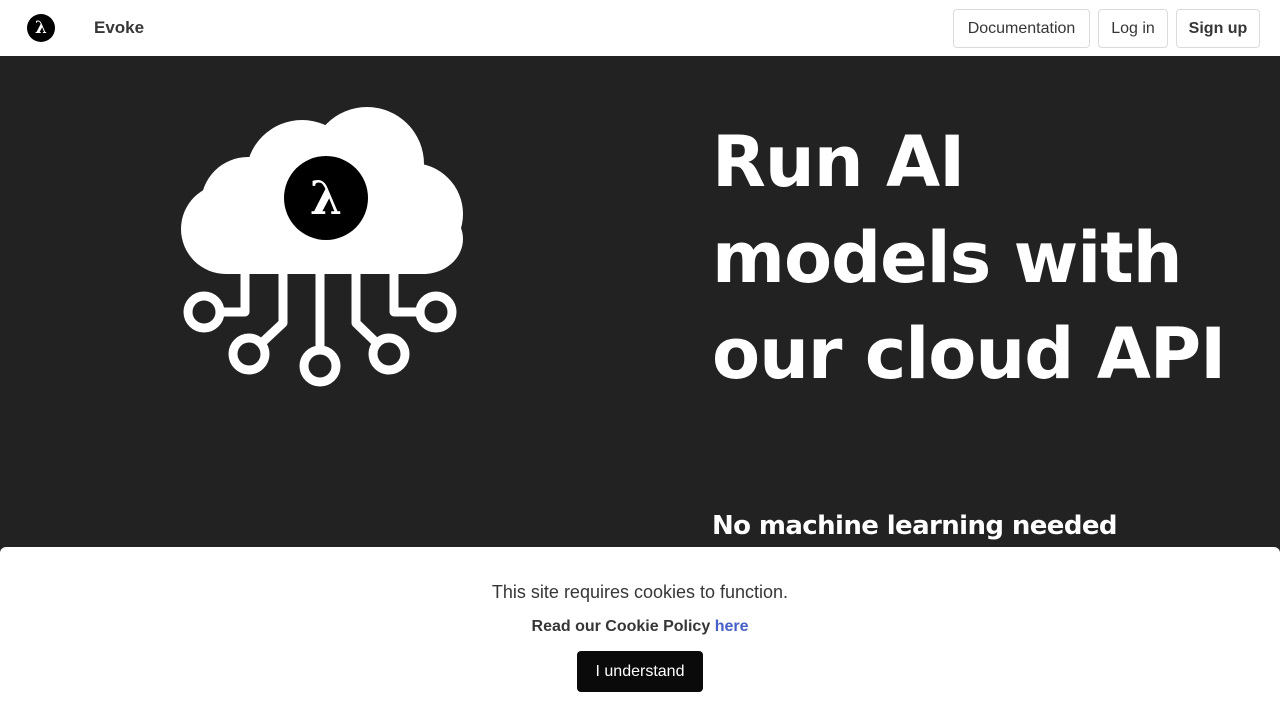  What do you see at coordinates (914, 526) in the screenshot?
I see `hero-subtitle: No machine learning needed` at bounding box center [914, 526].